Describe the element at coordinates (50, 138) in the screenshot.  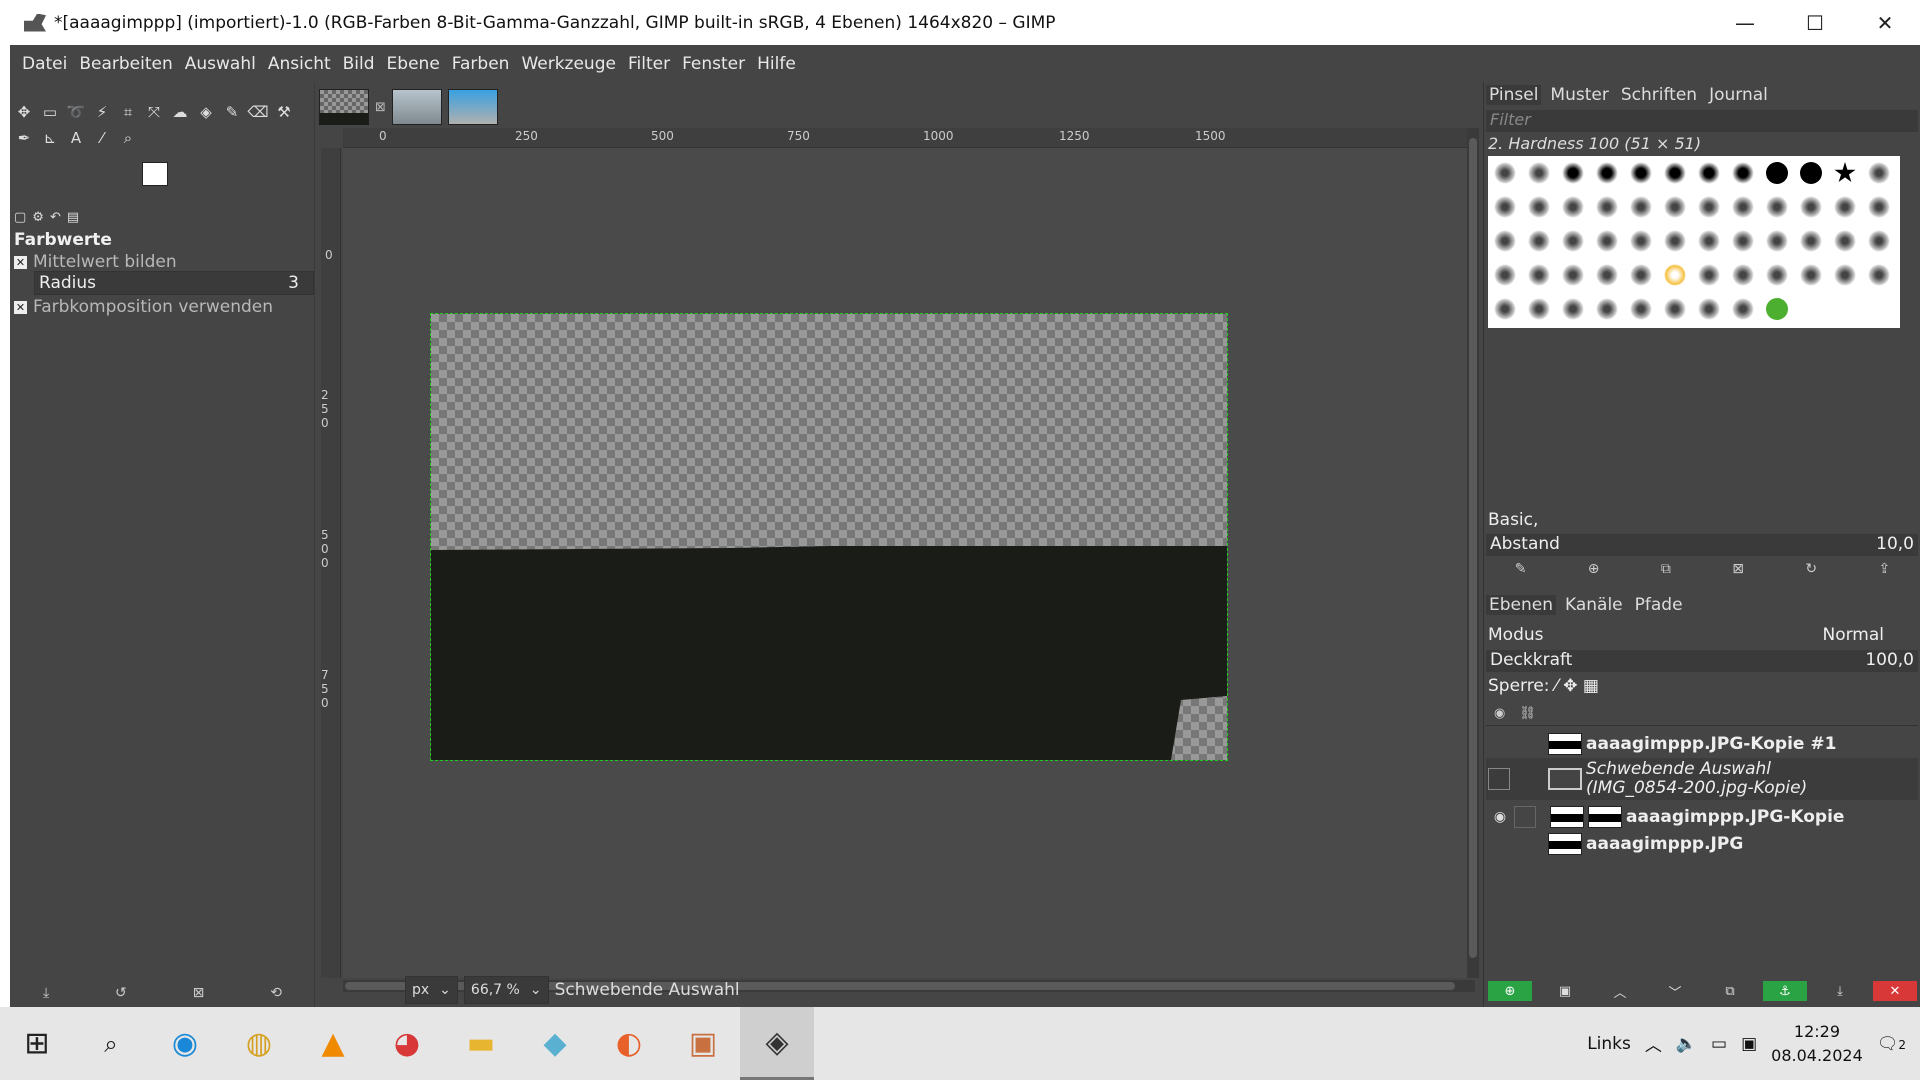
I see `measure-icon: ⊾` at that location.